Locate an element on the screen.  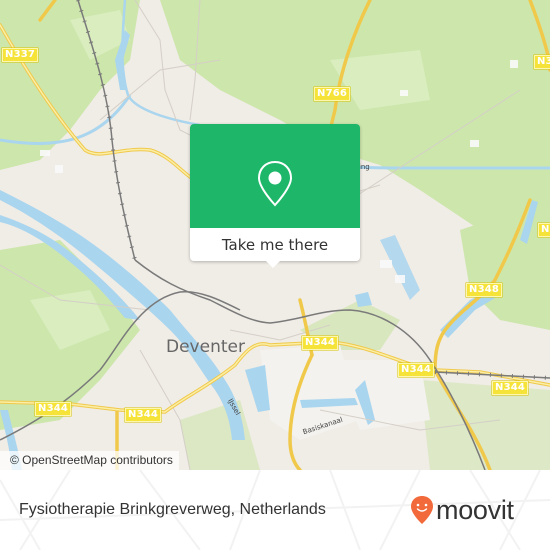
road-label-n766: N766 is located at coordinates (332, 94).